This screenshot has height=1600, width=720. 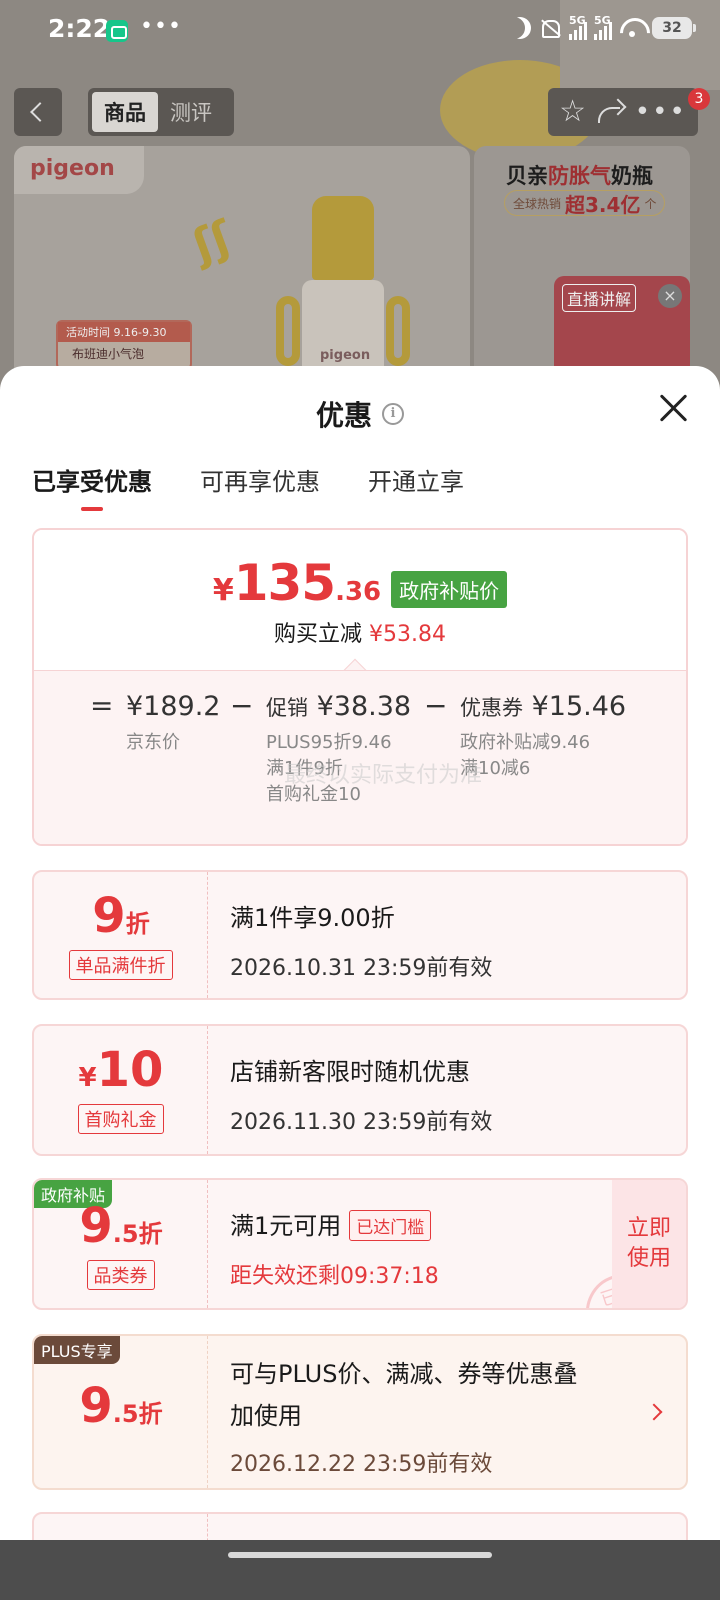 I want to click on coupon-card: 9折 单品满件折 满1件享9.00折 2026.10.31 23:59前有效, so click(x=360, y=935).